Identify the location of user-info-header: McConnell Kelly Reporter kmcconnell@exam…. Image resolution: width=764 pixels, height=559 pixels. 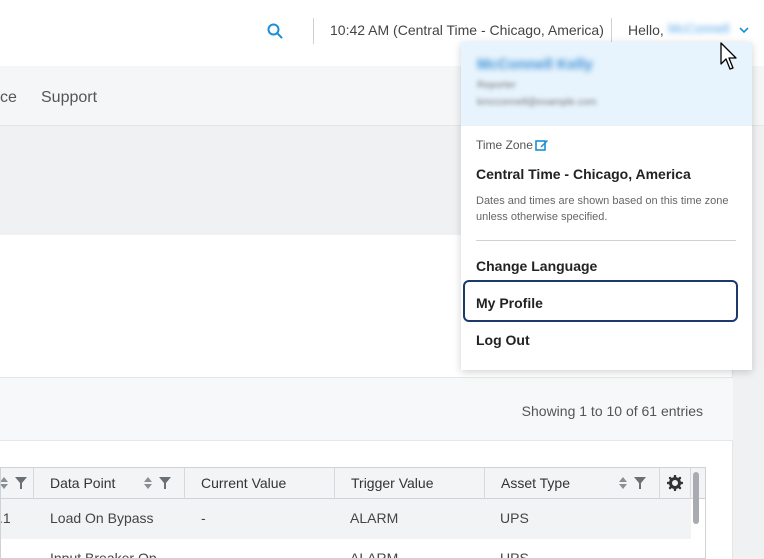
(606, 84).